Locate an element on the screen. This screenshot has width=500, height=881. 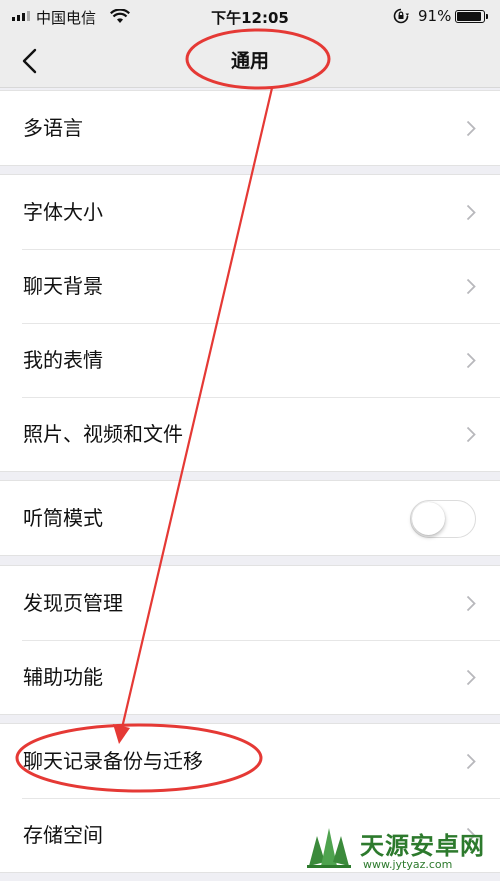
settings-item-label: 字体大小 is located at coordinates (63, 212).